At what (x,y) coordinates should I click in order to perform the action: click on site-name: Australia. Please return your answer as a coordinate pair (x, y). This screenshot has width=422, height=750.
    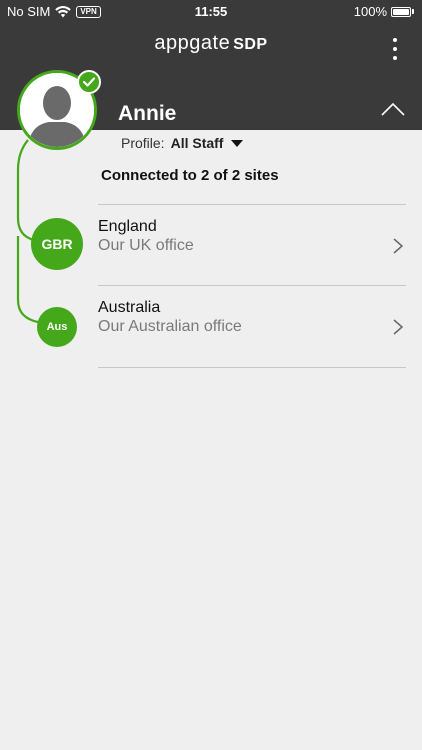
    Looking at the image, I should click on (129, 307).